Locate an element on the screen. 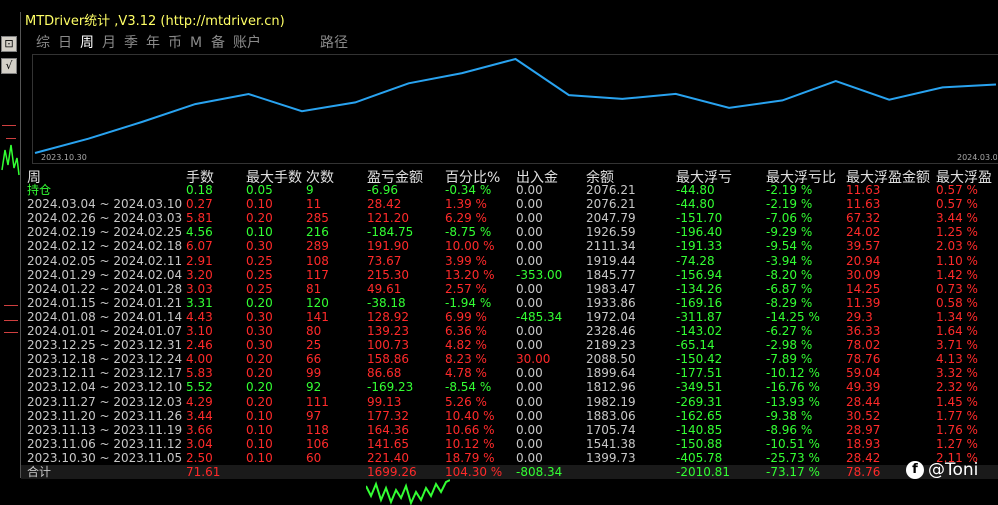  cell-lots: 3.66 is located at coordinates (199, 429).